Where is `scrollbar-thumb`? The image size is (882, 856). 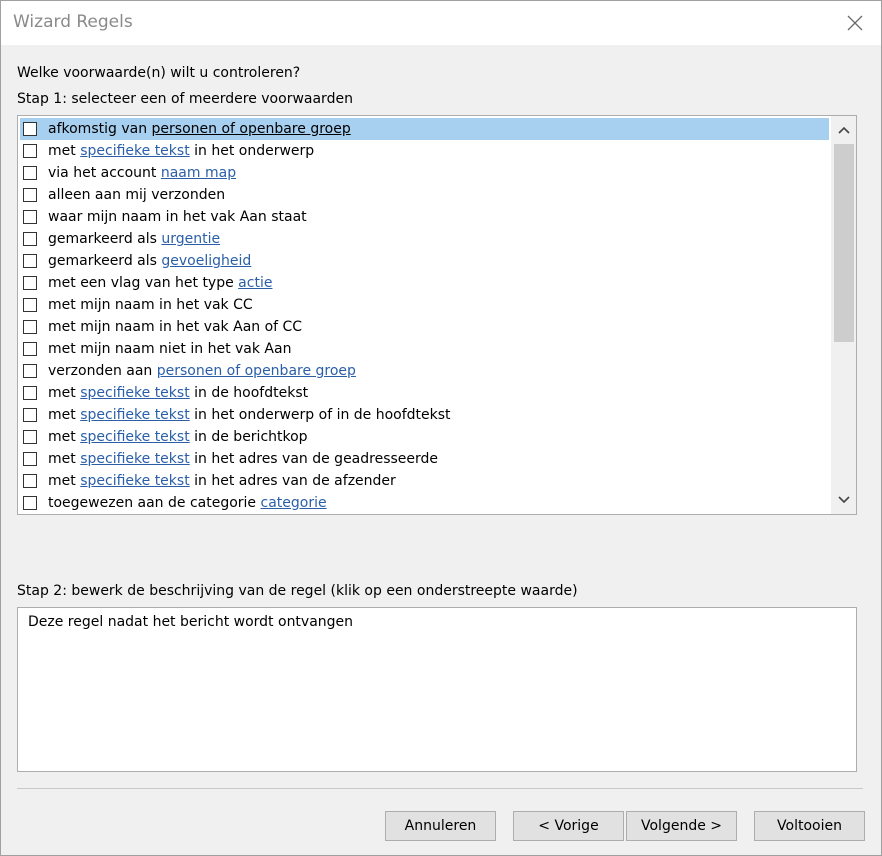 scrollbar-thumb is located at coordinates (844, 243).